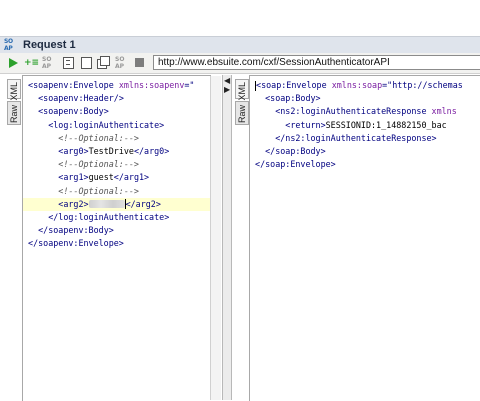  I want to click on request-xml-tab: XML, so click(14, 90).